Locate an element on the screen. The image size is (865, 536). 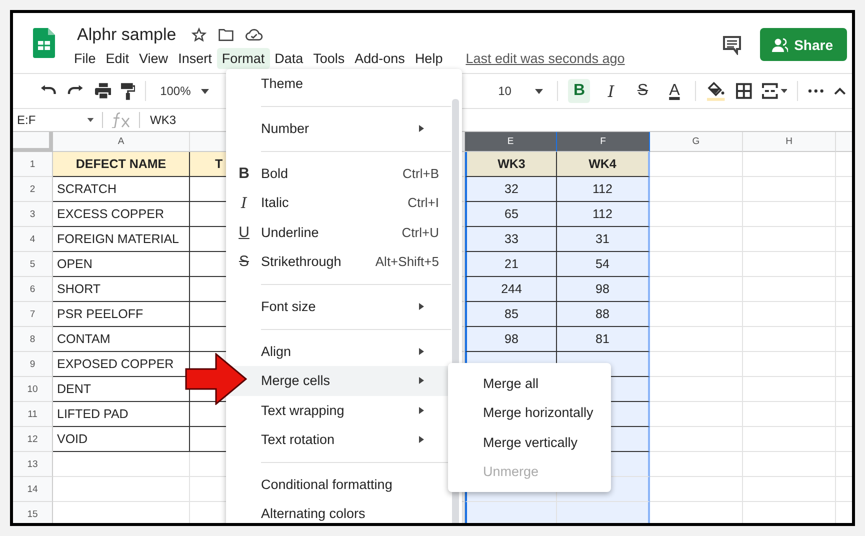
row-header: 3 is located at coordinates (33, 214).